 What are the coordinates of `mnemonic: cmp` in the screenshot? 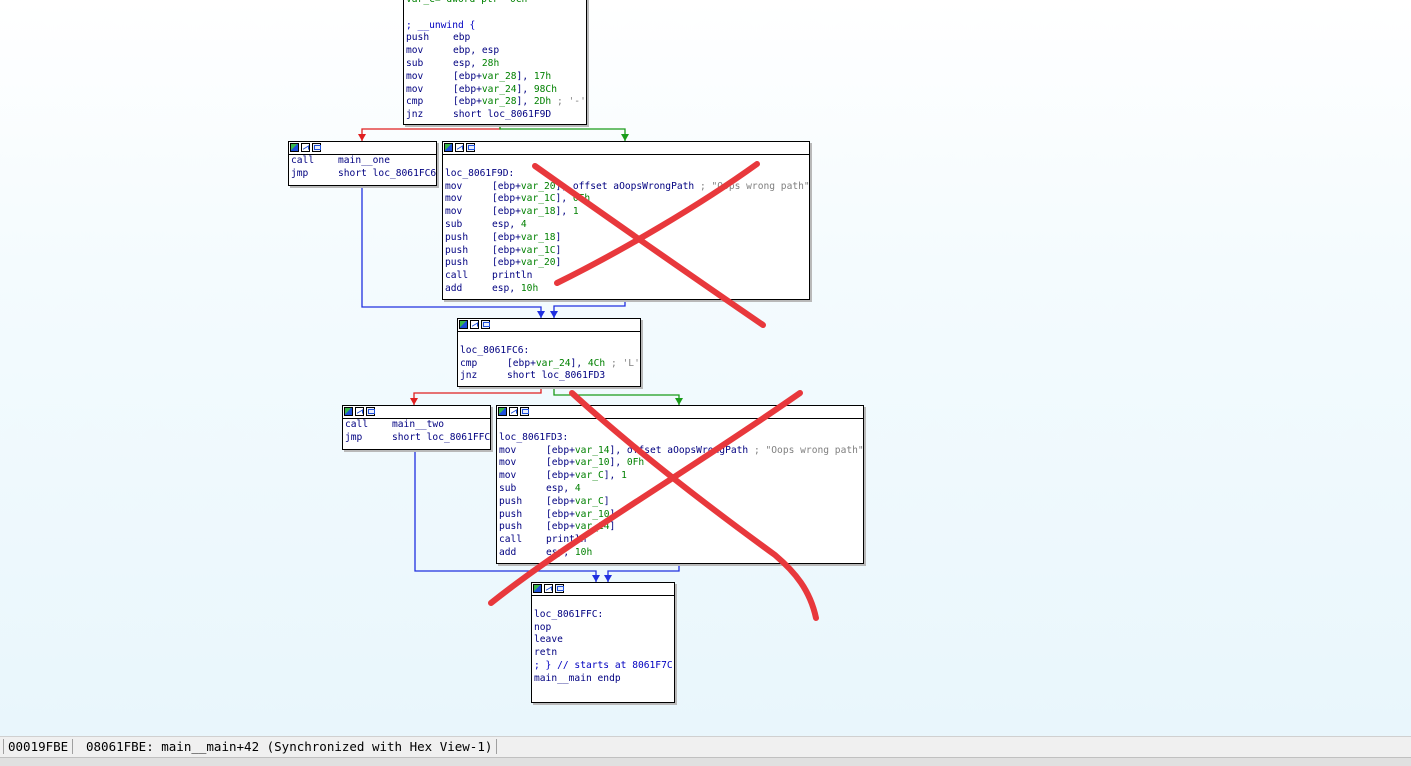 It's located at (469, 363).